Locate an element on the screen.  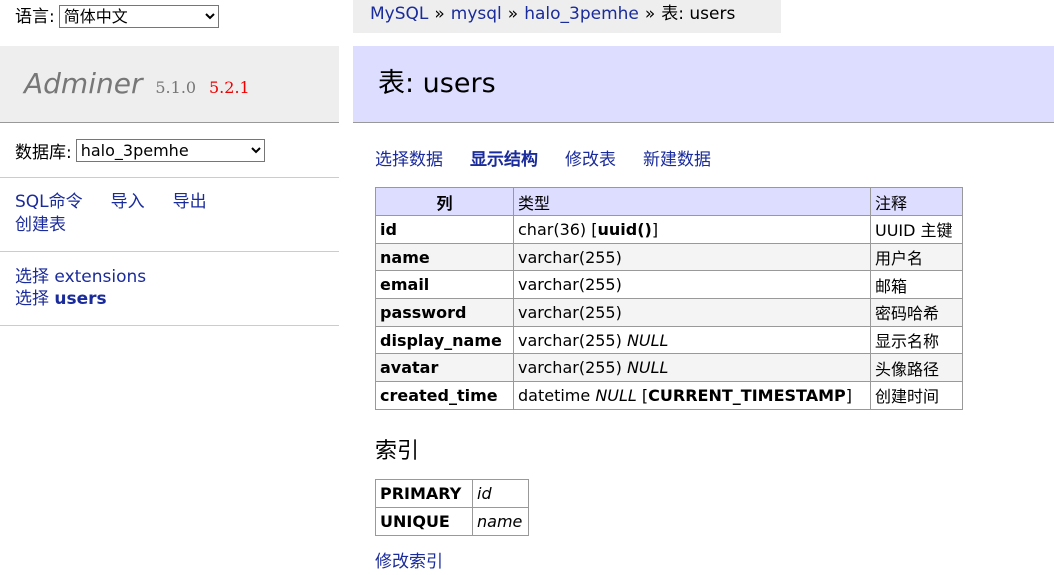
database-selector: 数据库: halo_3pemhe is located at coordinates (169, 150).